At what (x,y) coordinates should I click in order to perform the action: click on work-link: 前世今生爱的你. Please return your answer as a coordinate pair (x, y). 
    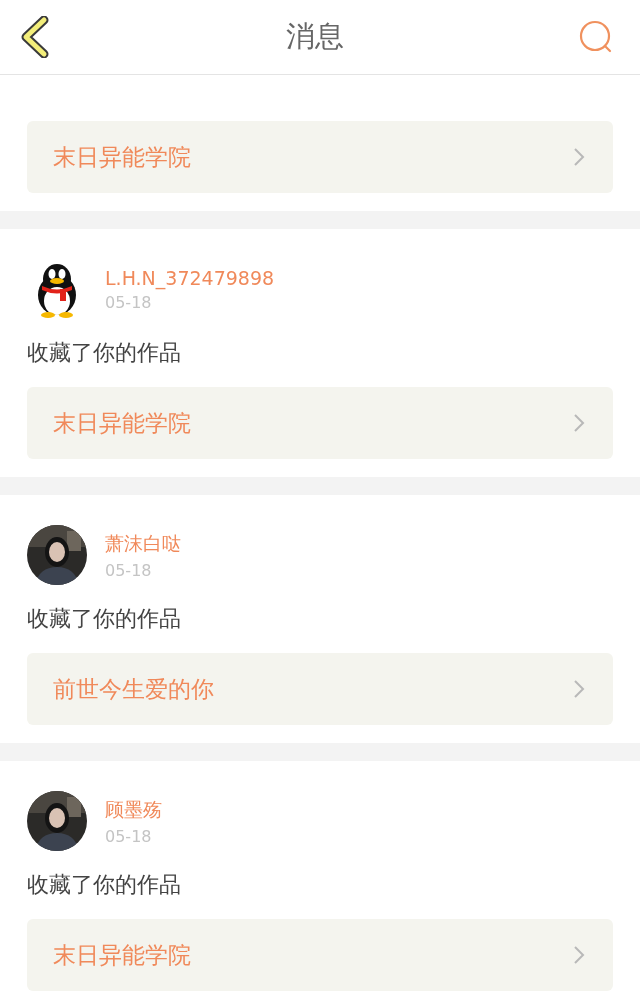
    Looking at the image, I should click on (320, 689).